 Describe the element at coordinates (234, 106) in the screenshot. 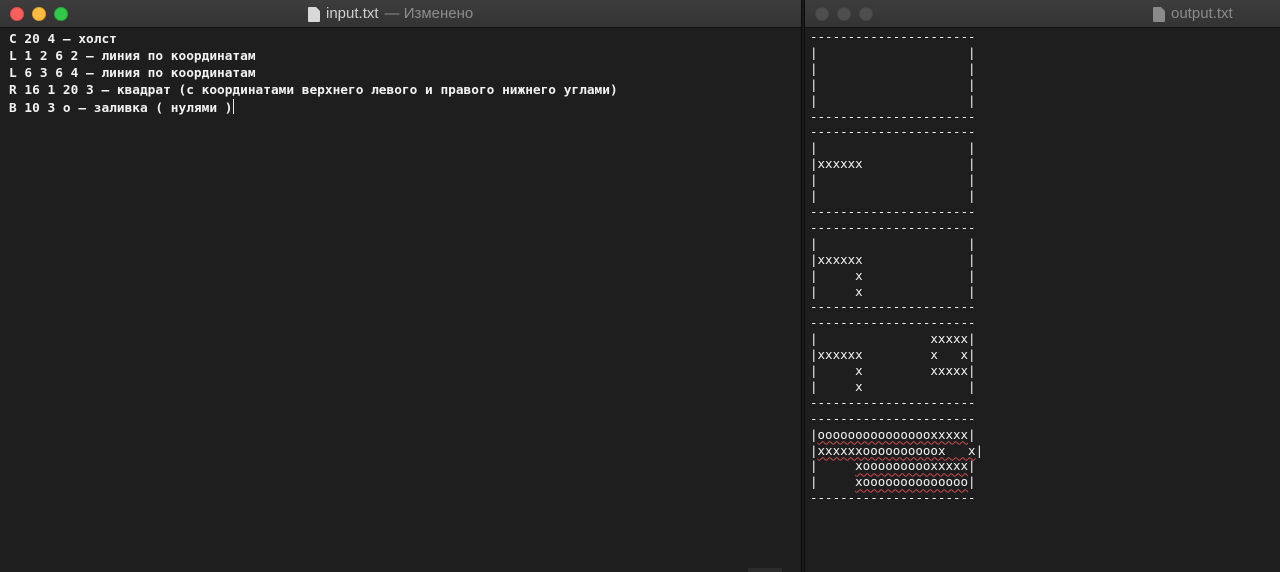

I see `text-cursor` at that location.